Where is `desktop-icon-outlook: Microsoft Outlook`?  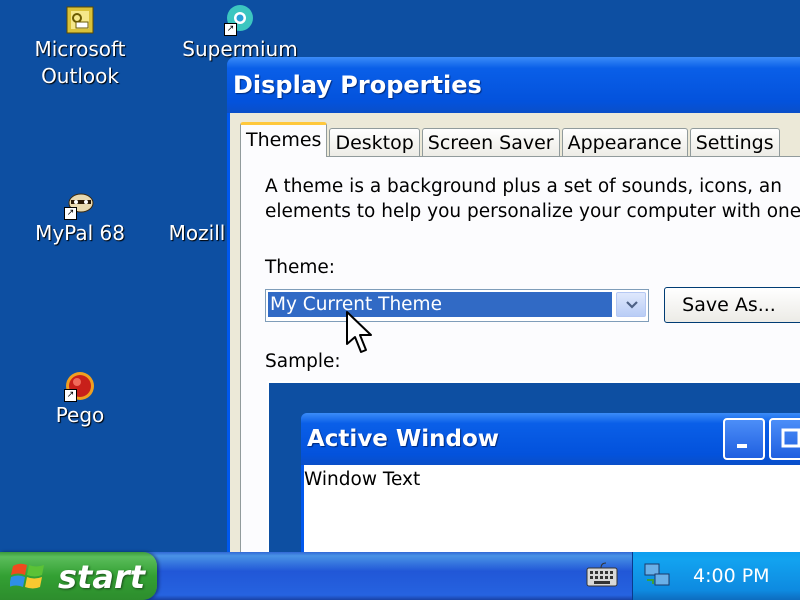 desktop-icon-outlook: Microsoft Outlook is located at coordinates (80, 47).